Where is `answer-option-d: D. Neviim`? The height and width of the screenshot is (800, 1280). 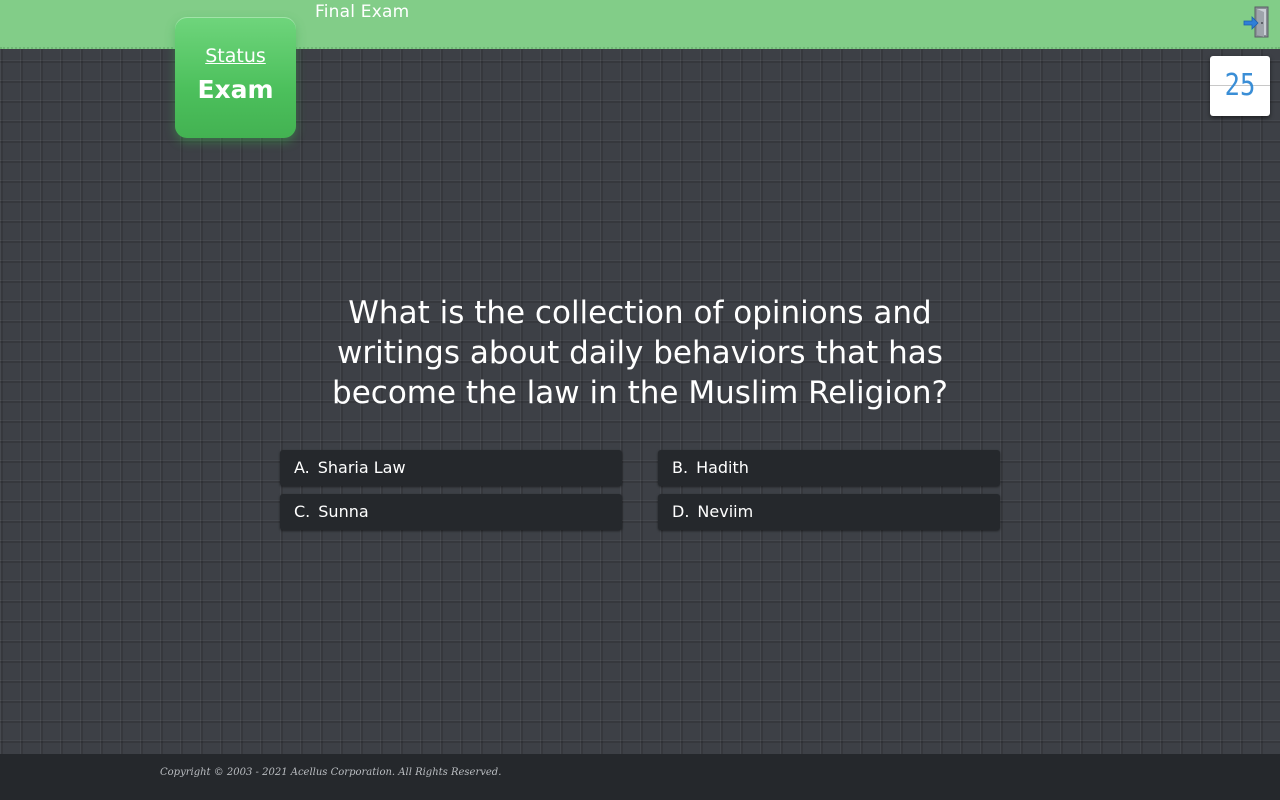
answer-option-d: D. Neviim is located at coordinates (829, 512).